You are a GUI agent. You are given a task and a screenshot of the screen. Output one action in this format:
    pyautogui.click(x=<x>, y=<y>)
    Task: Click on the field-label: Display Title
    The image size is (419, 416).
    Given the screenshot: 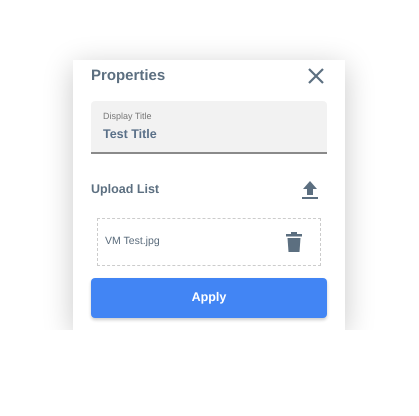 What is the action you would take?
    pyautogui.click(x=128, y=116)
    